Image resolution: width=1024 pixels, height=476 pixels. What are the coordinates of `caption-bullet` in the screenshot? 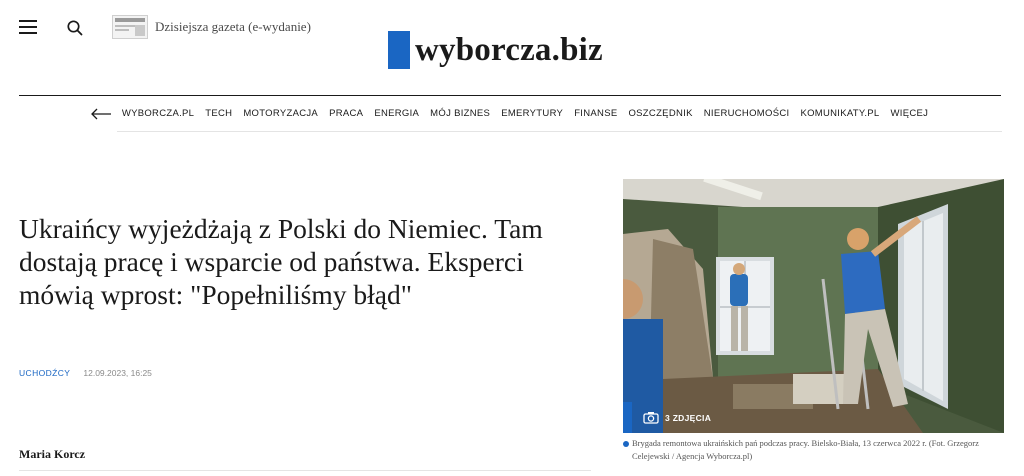 It's located at (626, 444).